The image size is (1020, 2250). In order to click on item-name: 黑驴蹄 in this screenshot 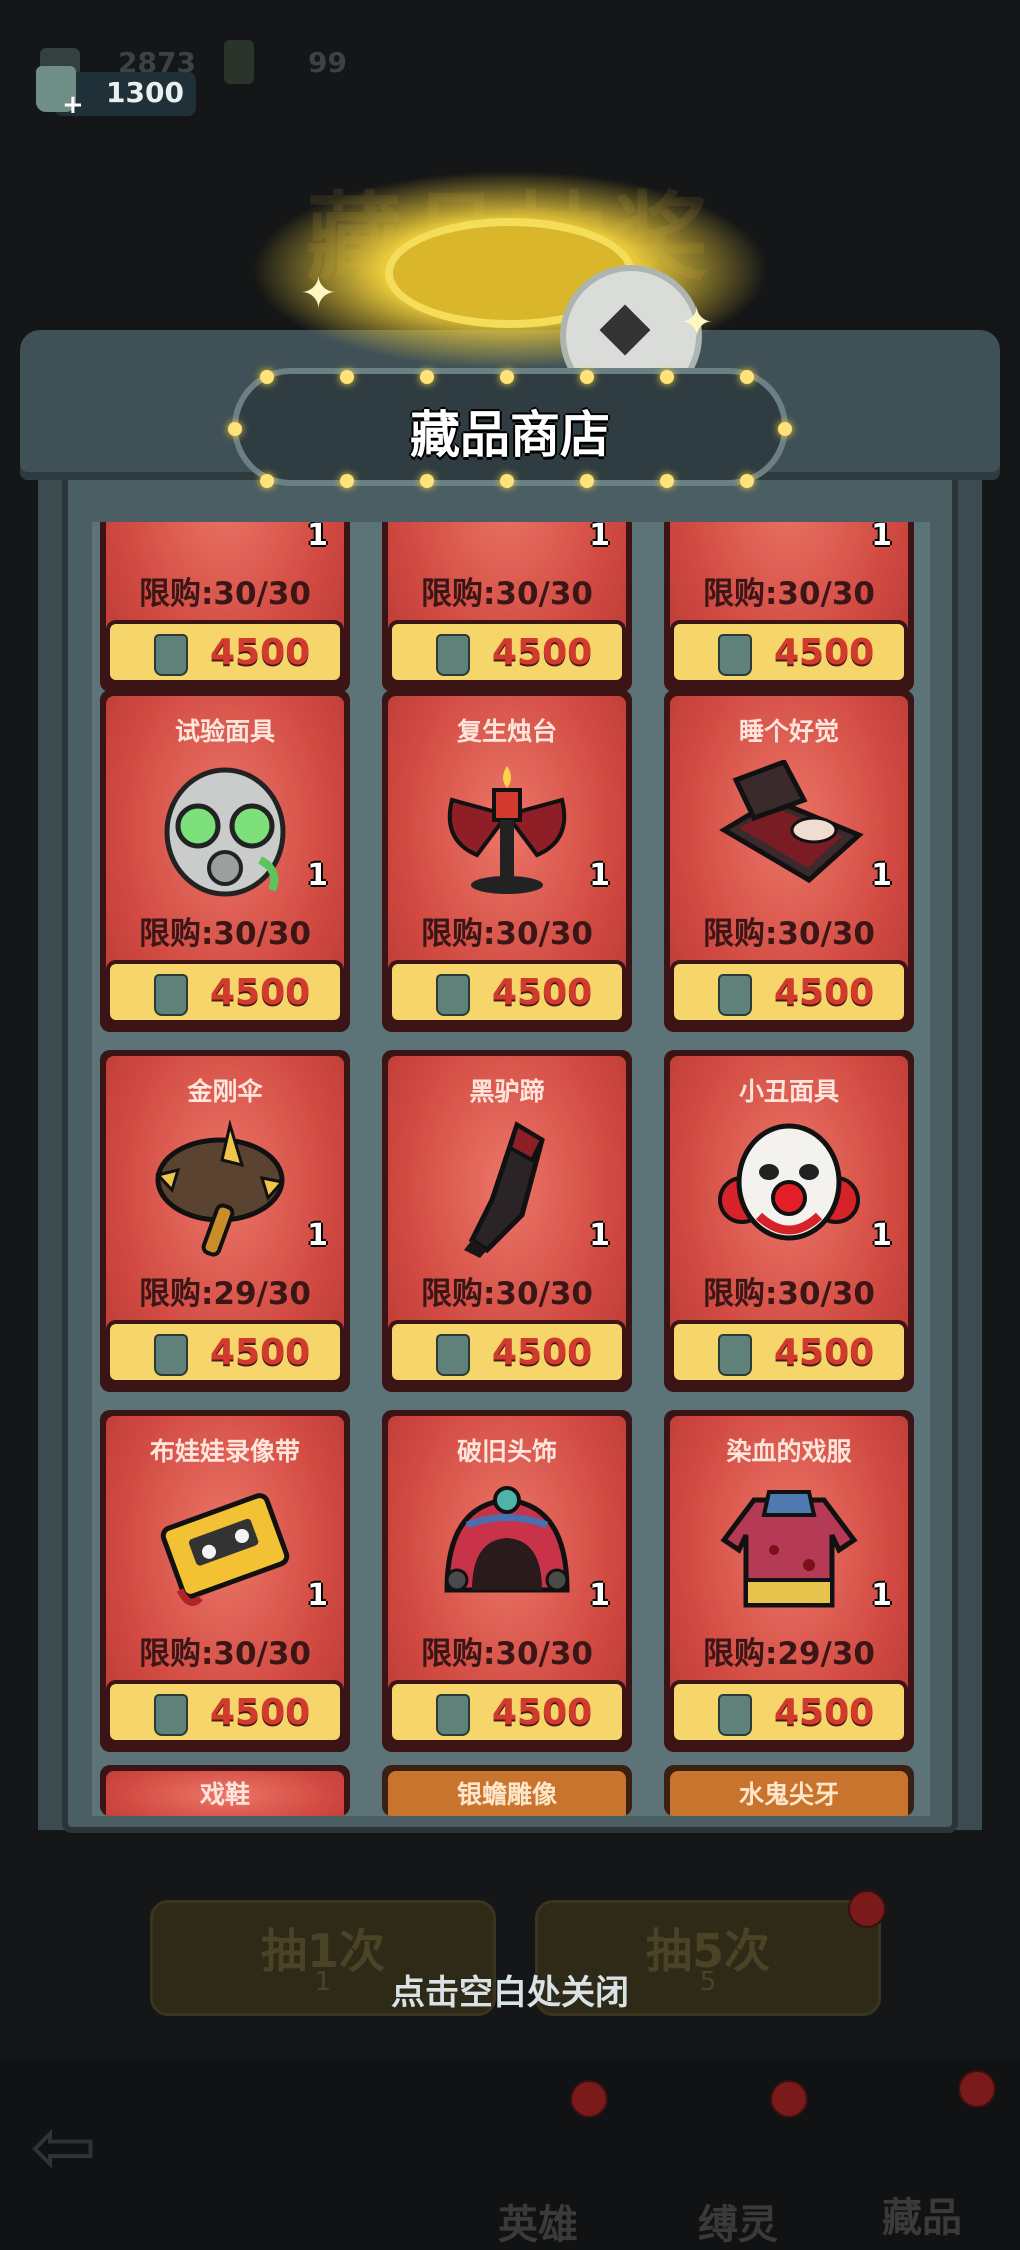, I will do `click(507, 1091)`.